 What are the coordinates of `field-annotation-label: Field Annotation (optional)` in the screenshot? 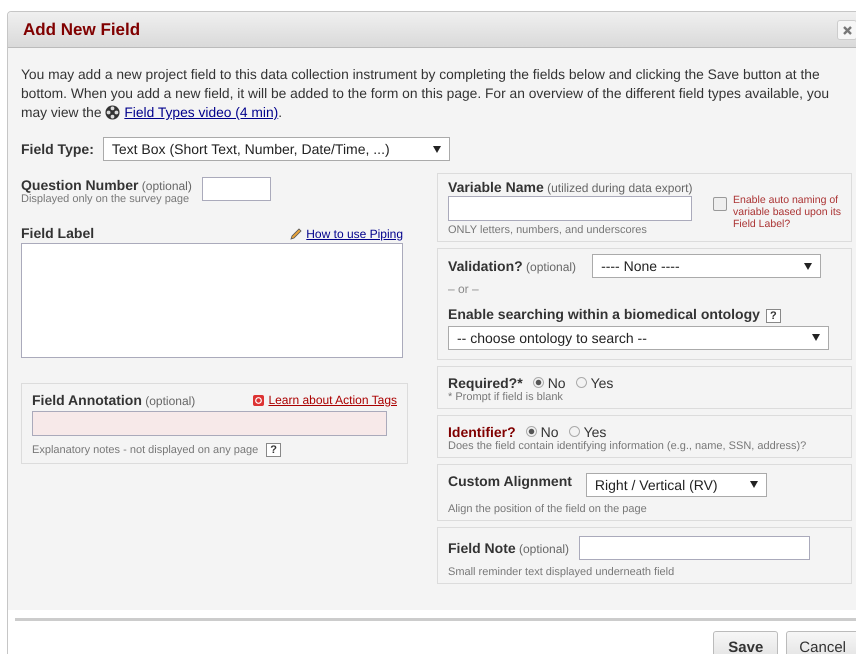 It's located at (114, 400).